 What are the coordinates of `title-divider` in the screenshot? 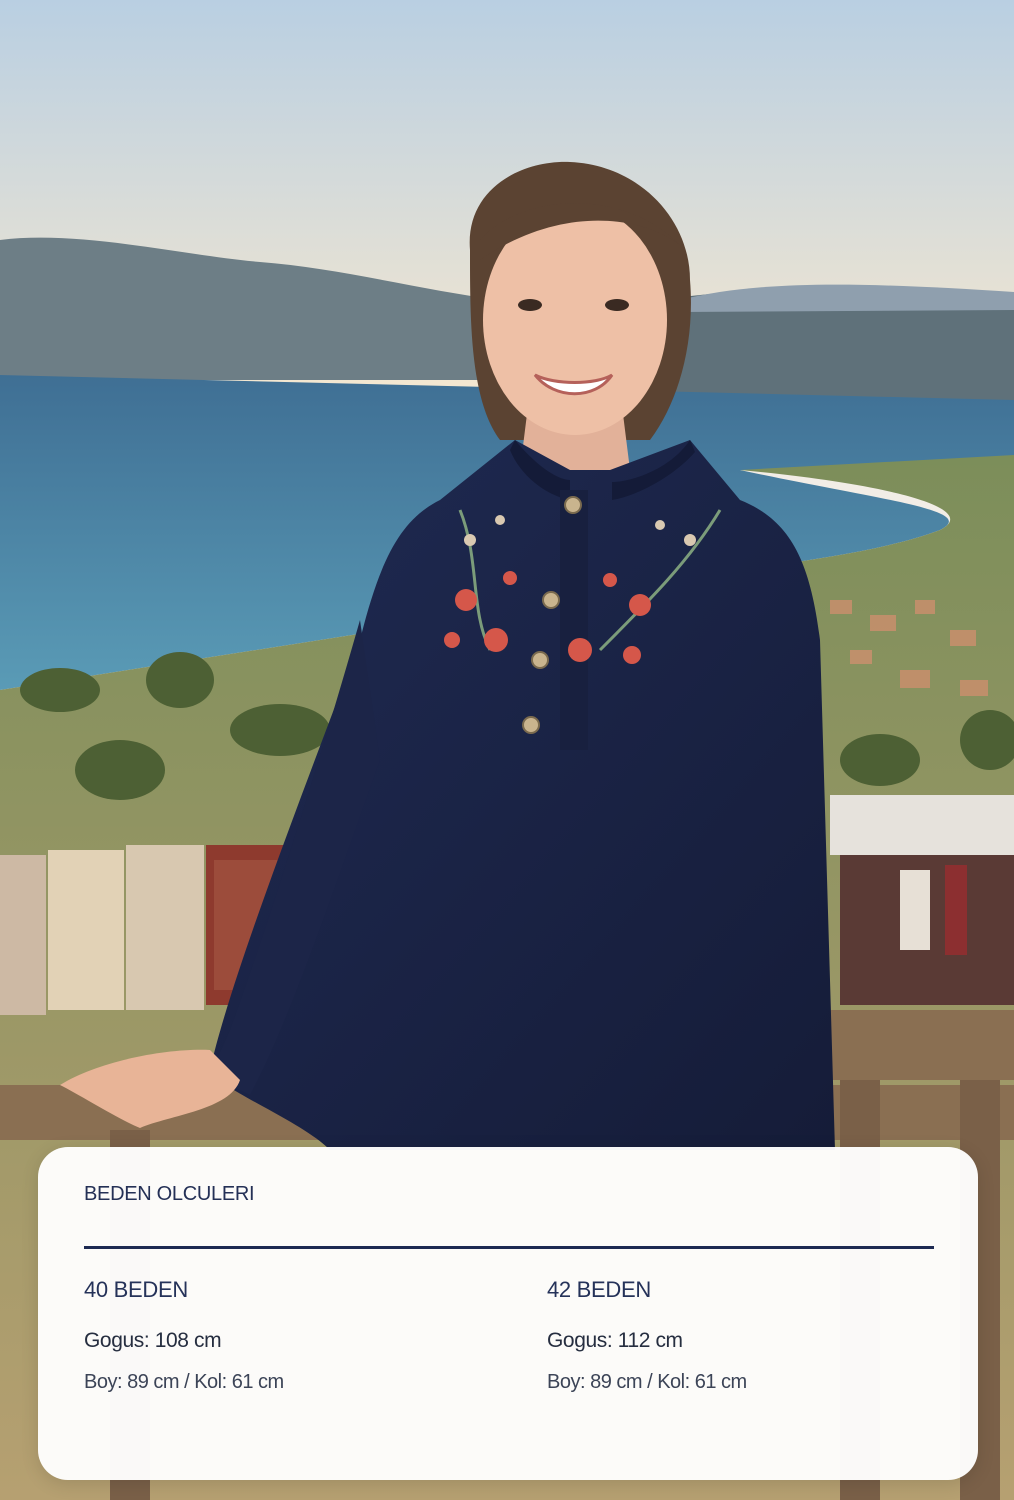 It's located at (509, 1247).